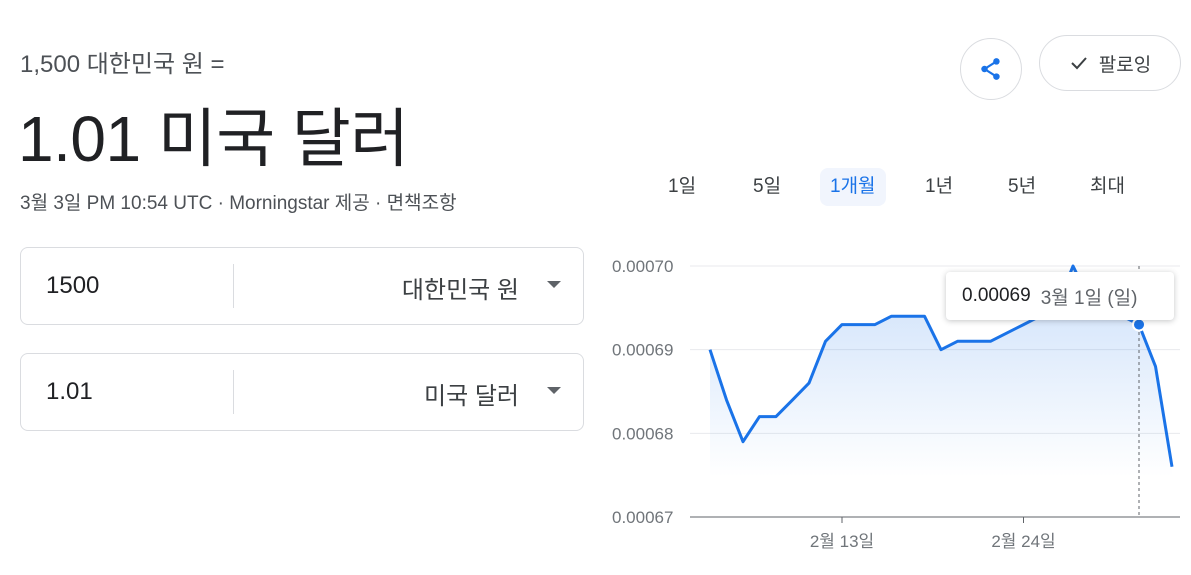  Describe the element at coordinates (1089, 298) in the screenshot. I see `tooltip-date: 3월 1일 (일)` at that location.